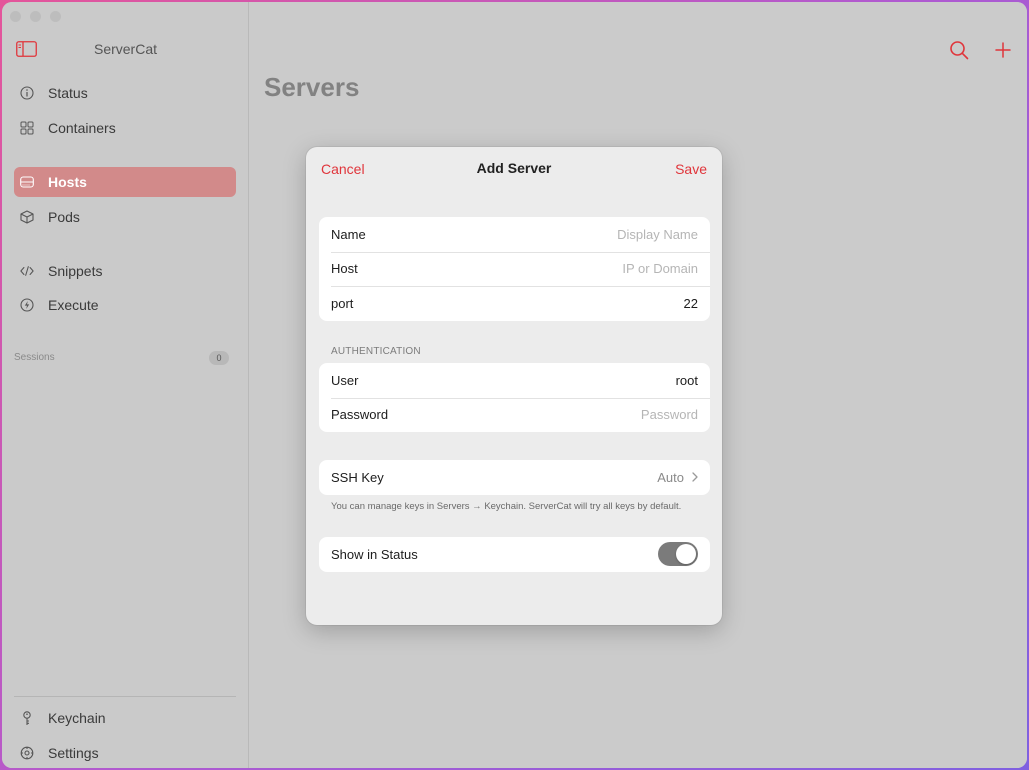 The image size is (1029, 770). I want to click on name-row: Name, so click(514, 234).